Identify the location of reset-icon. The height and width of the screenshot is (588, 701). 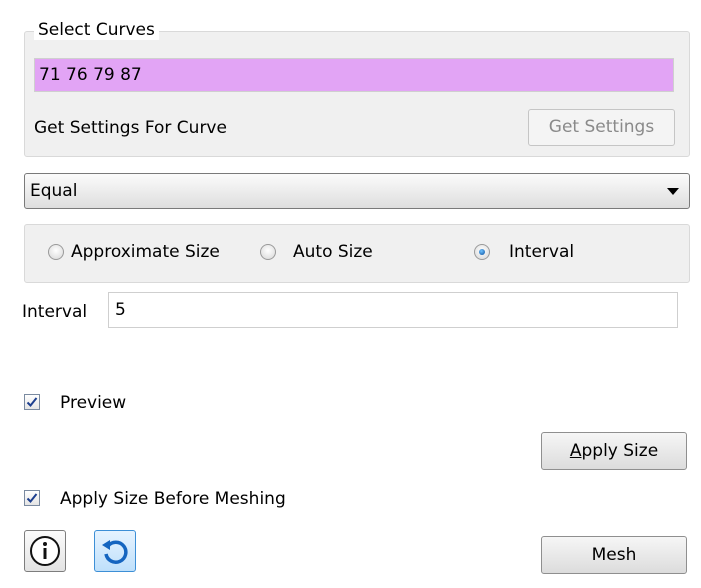
(115, 552).